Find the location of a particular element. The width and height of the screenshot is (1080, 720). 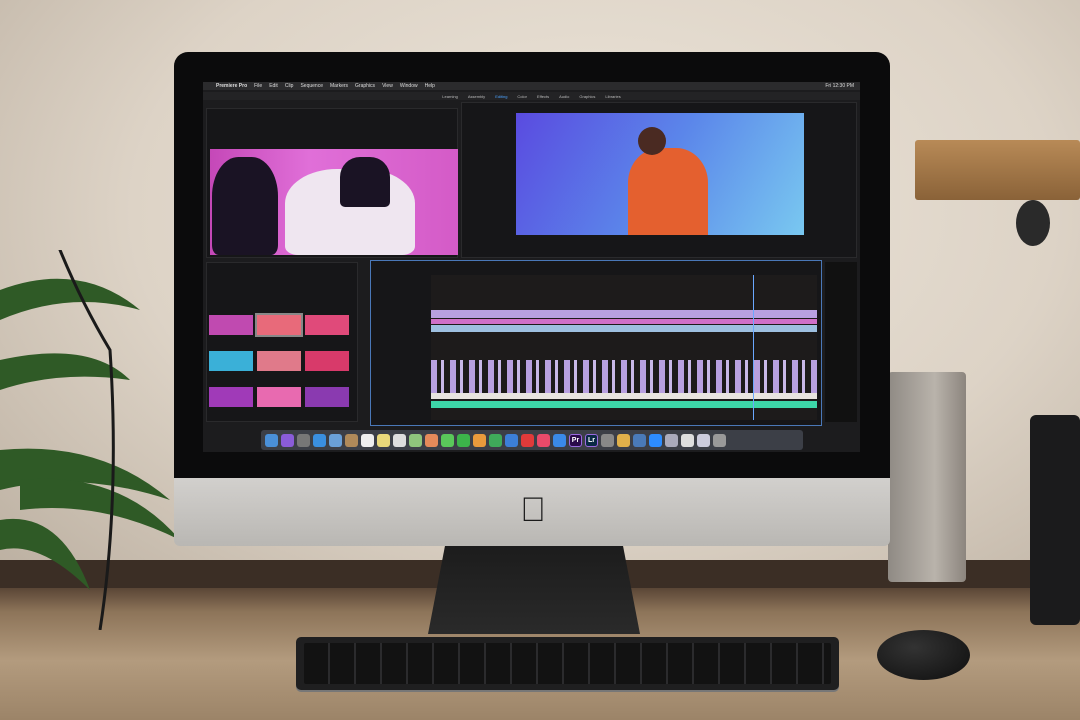

audio-meter is located at coordinates (841, 342).